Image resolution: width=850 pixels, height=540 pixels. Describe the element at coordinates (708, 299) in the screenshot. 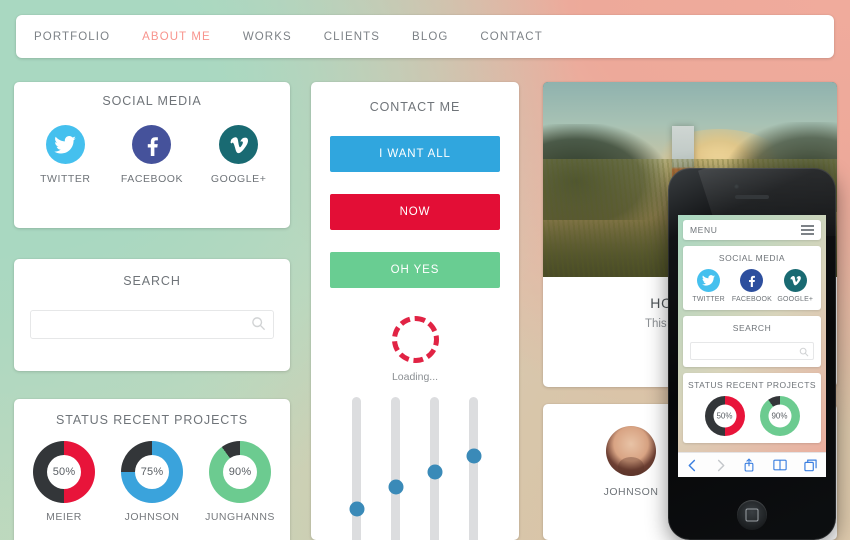

I see `mobile-social-label-twitter: TWITTER` at that location.